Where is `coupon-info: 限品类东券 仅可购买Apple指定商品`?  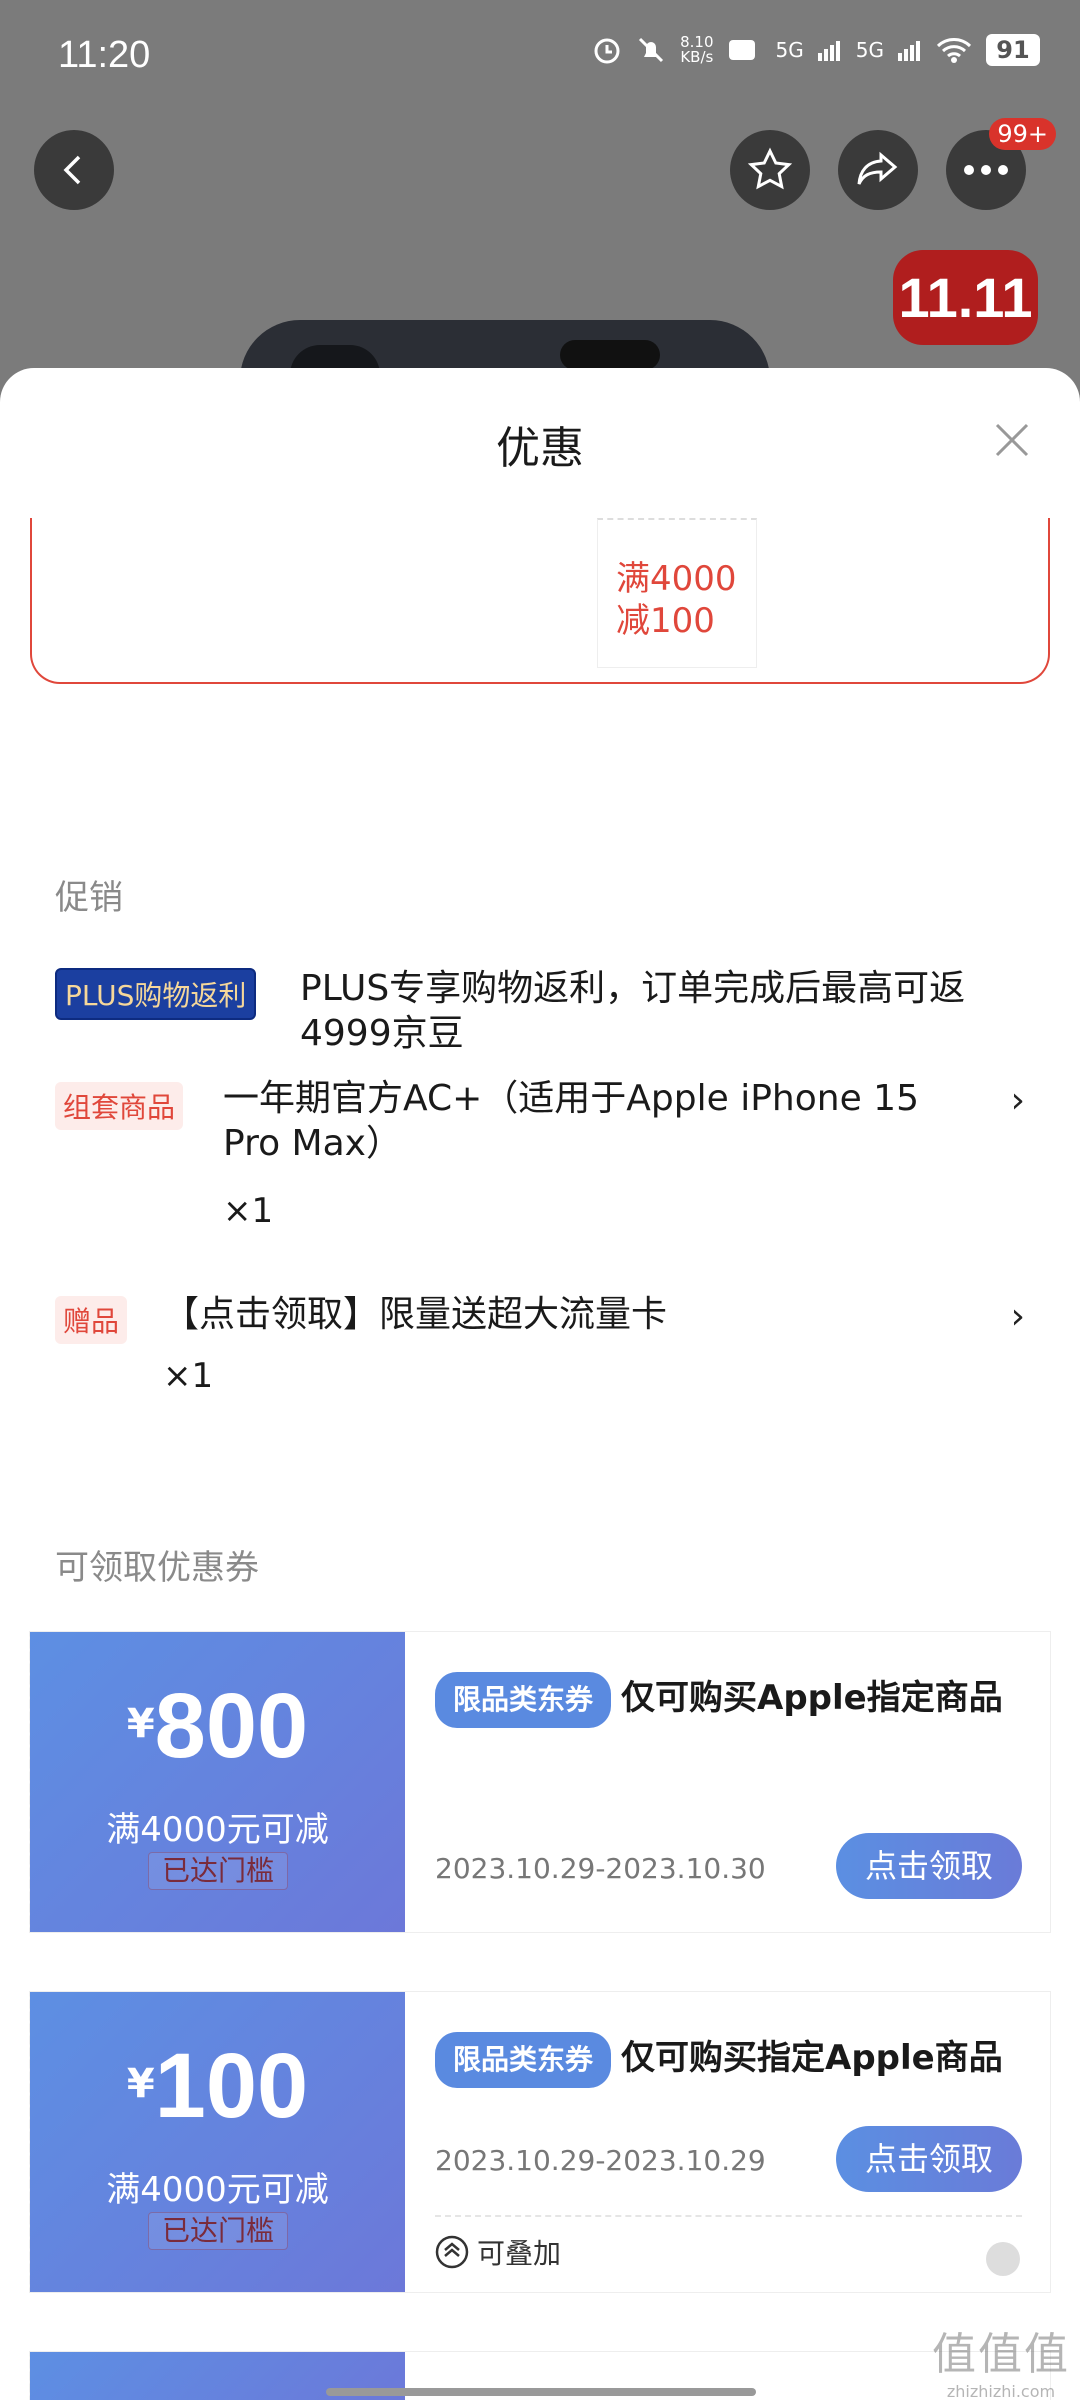
coupon-info: 限品类东券 仅可购买Apple指定商品 is located at coordinates (730, 1700).